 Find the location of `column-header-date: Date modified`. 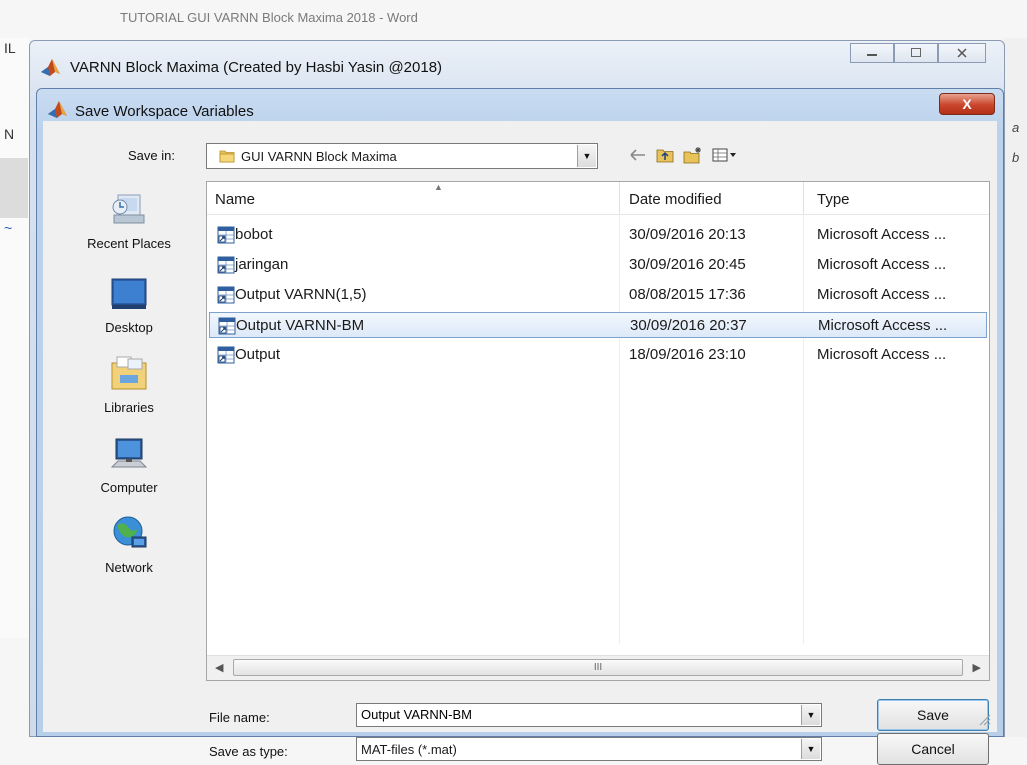

column-header-date: Date modified is located at coordinates (675, 199).